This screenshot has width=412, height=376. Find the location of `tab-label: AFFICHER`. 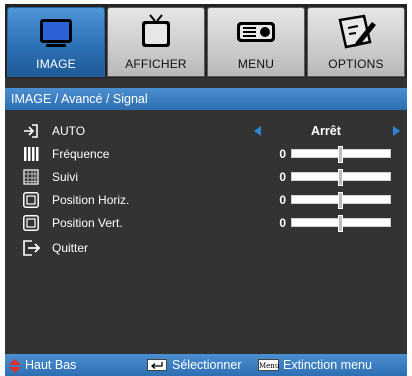

tab-label: AFFICHER is located at coordinates (156, 64).